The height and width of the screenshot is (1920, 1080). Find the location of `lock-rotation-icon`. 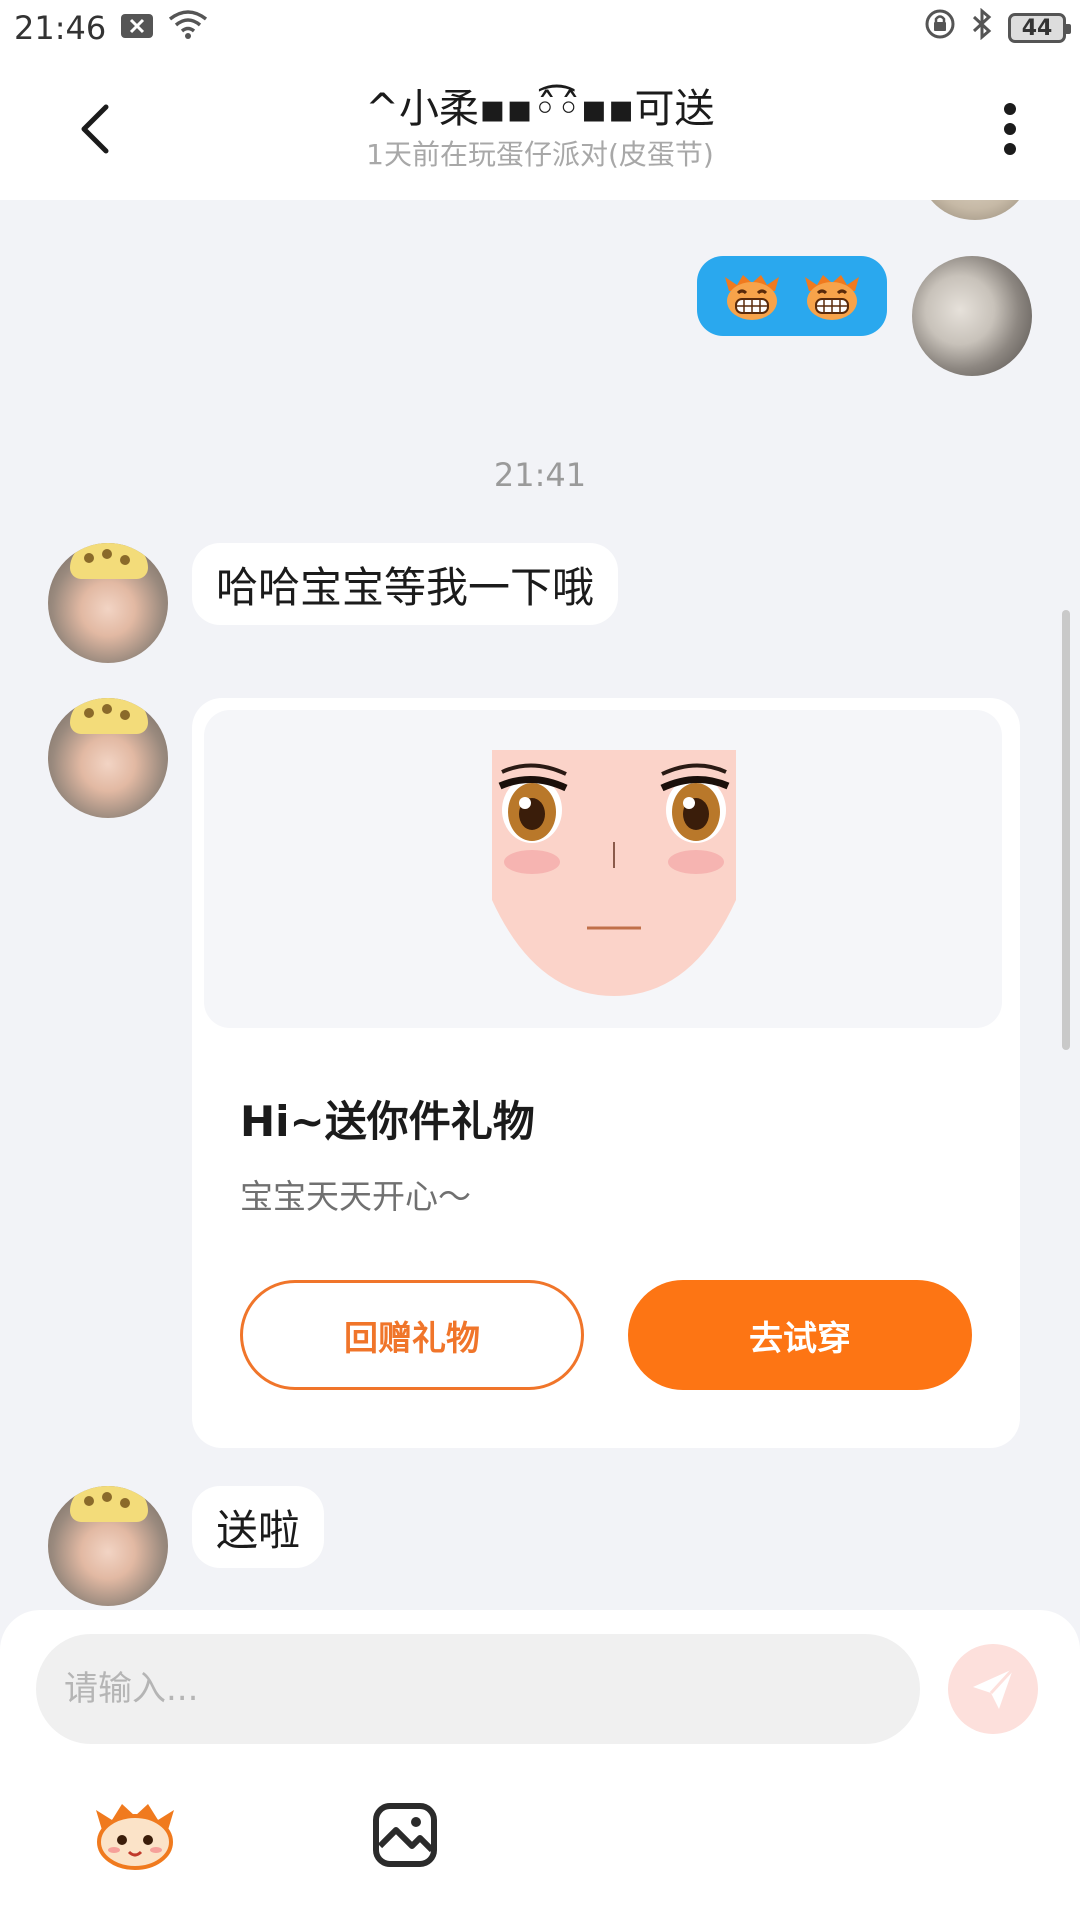

lock-rotation-icon is located at coordinates (940, 28).